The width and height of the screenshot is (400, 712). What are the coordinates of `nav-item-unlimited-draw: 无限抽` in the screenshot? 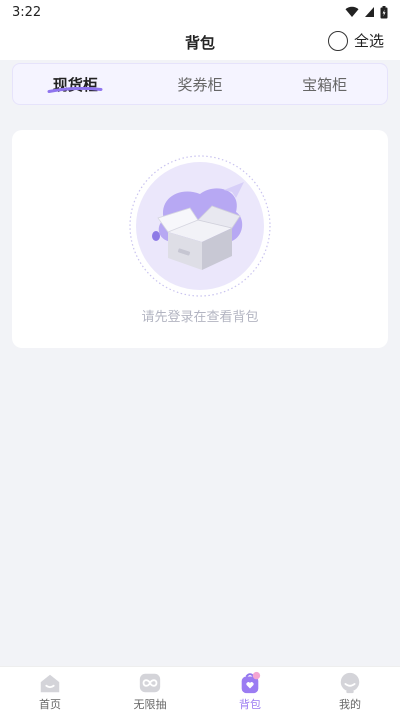 It's located at (150, 689).